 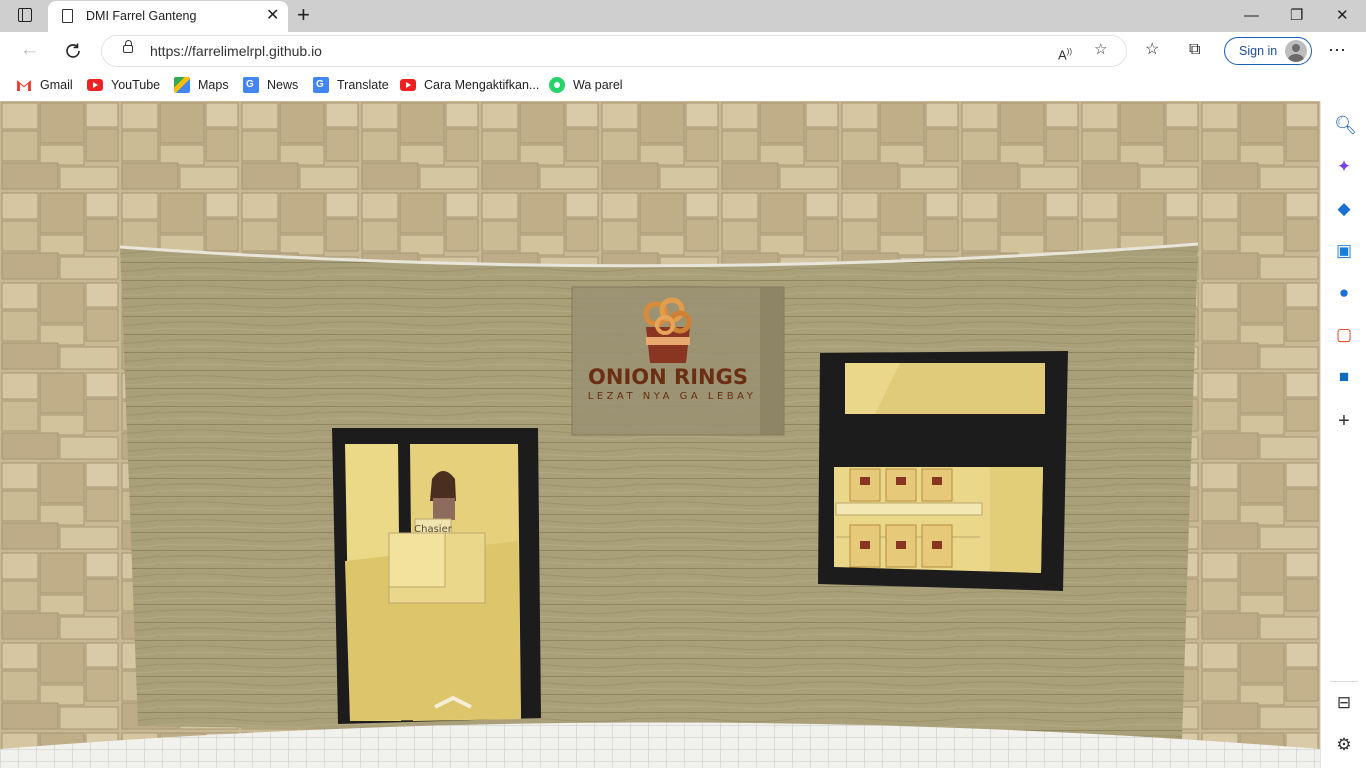 What do you see at coordinates (436, 576) in the screenshot?
I see `shop-door: Chasier` at bounding box center [436, 576].